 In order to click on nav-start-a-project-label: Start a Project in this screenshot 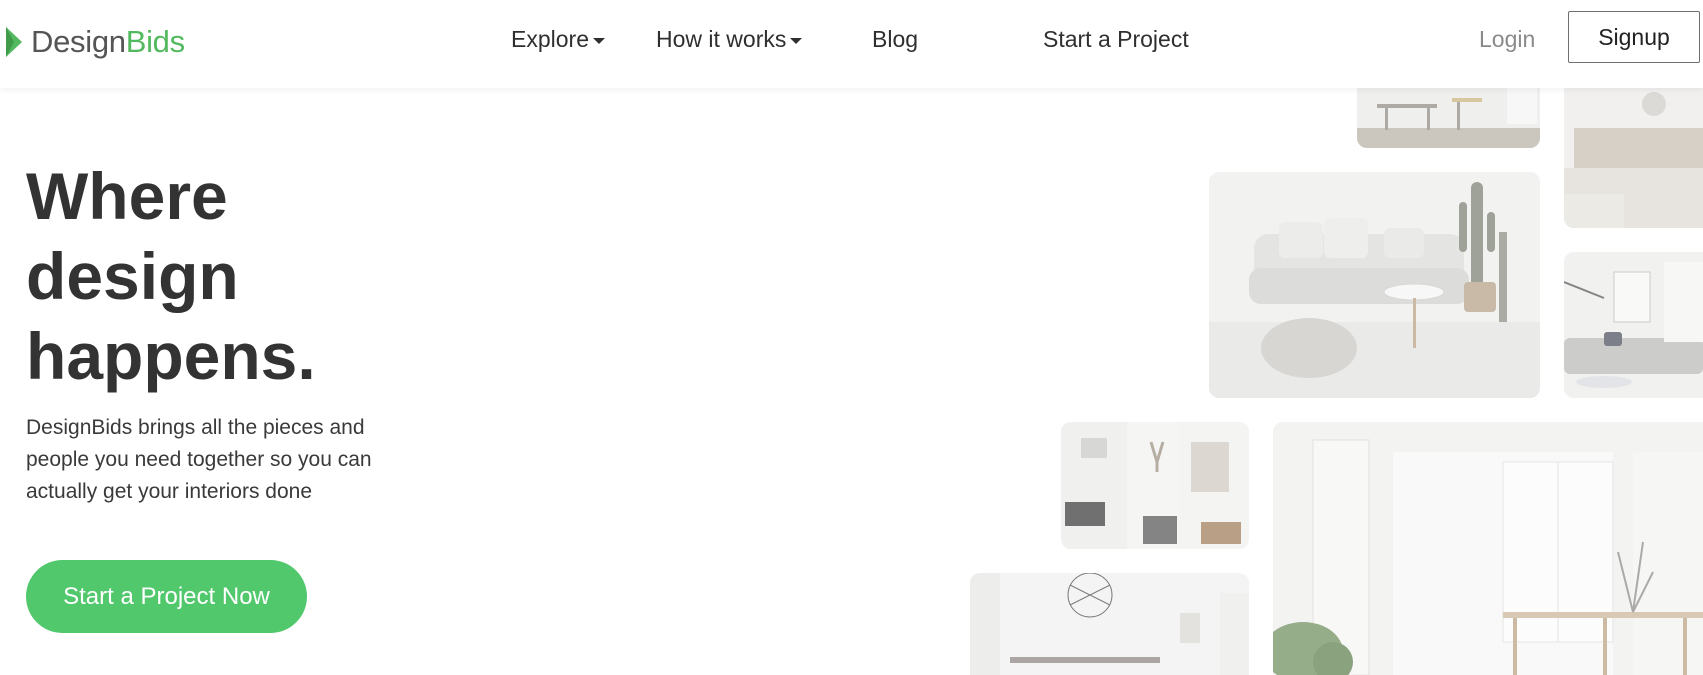, I will do `click(1116, 39)`.